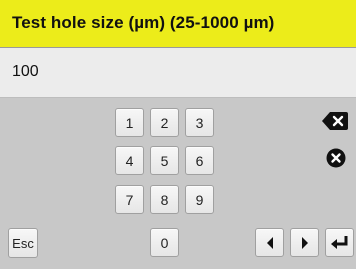 The image size is (356, 269). I want to click on cursor-right-button, so click(304, 242).